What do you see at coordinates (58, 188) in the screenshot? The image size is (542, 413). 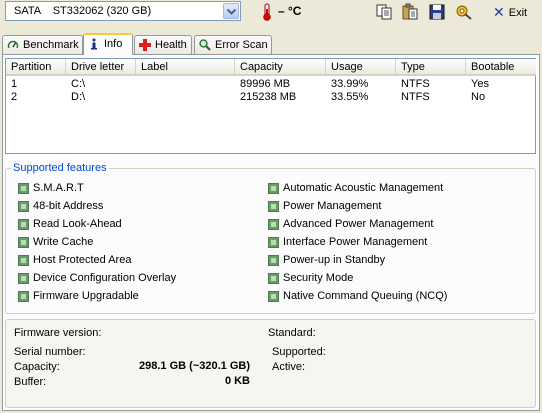 I see `feature-label: S.M.A.R.T` at bounding box center [58, 188].